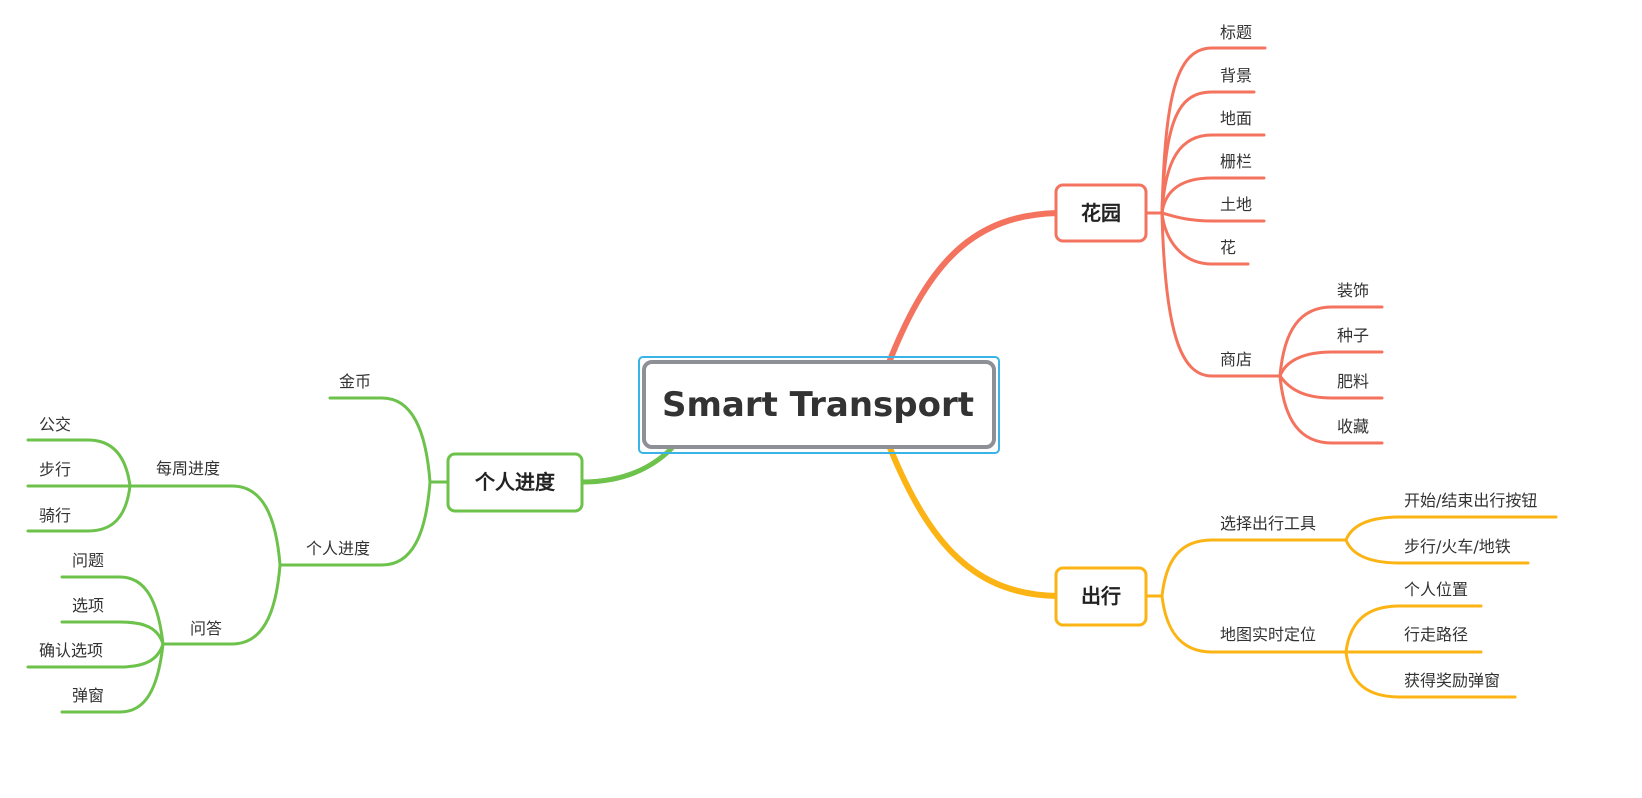 The image size is (1642, 798). Describe the element at coordinates (206, 628) in the screenshot. I see `progress-qa-label: 问答` at that location.